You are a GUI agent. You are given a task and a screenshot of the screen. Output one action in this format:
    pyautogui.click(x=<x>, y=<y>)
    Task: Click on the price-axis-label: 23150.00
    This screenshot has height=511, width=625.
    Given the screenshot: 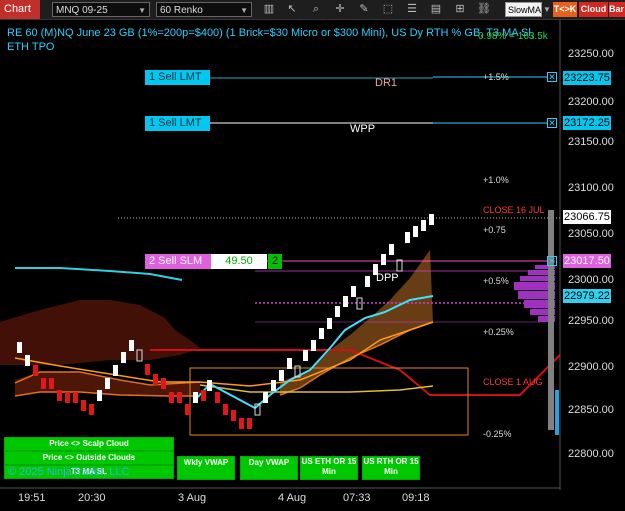 What is the action you would take?
    pyautogui.click(x=591, y=142)
    